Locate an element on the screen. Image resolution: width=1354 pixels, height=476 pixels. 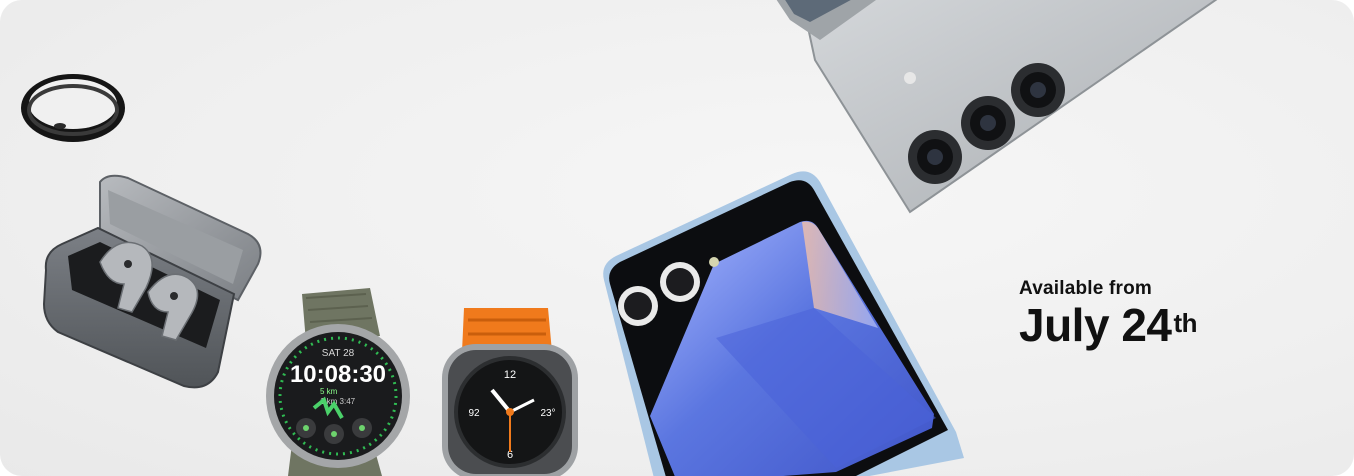
galaxy-watch-ultra-icon: 12 92 23° 6 is located at coordinates (510, 392).